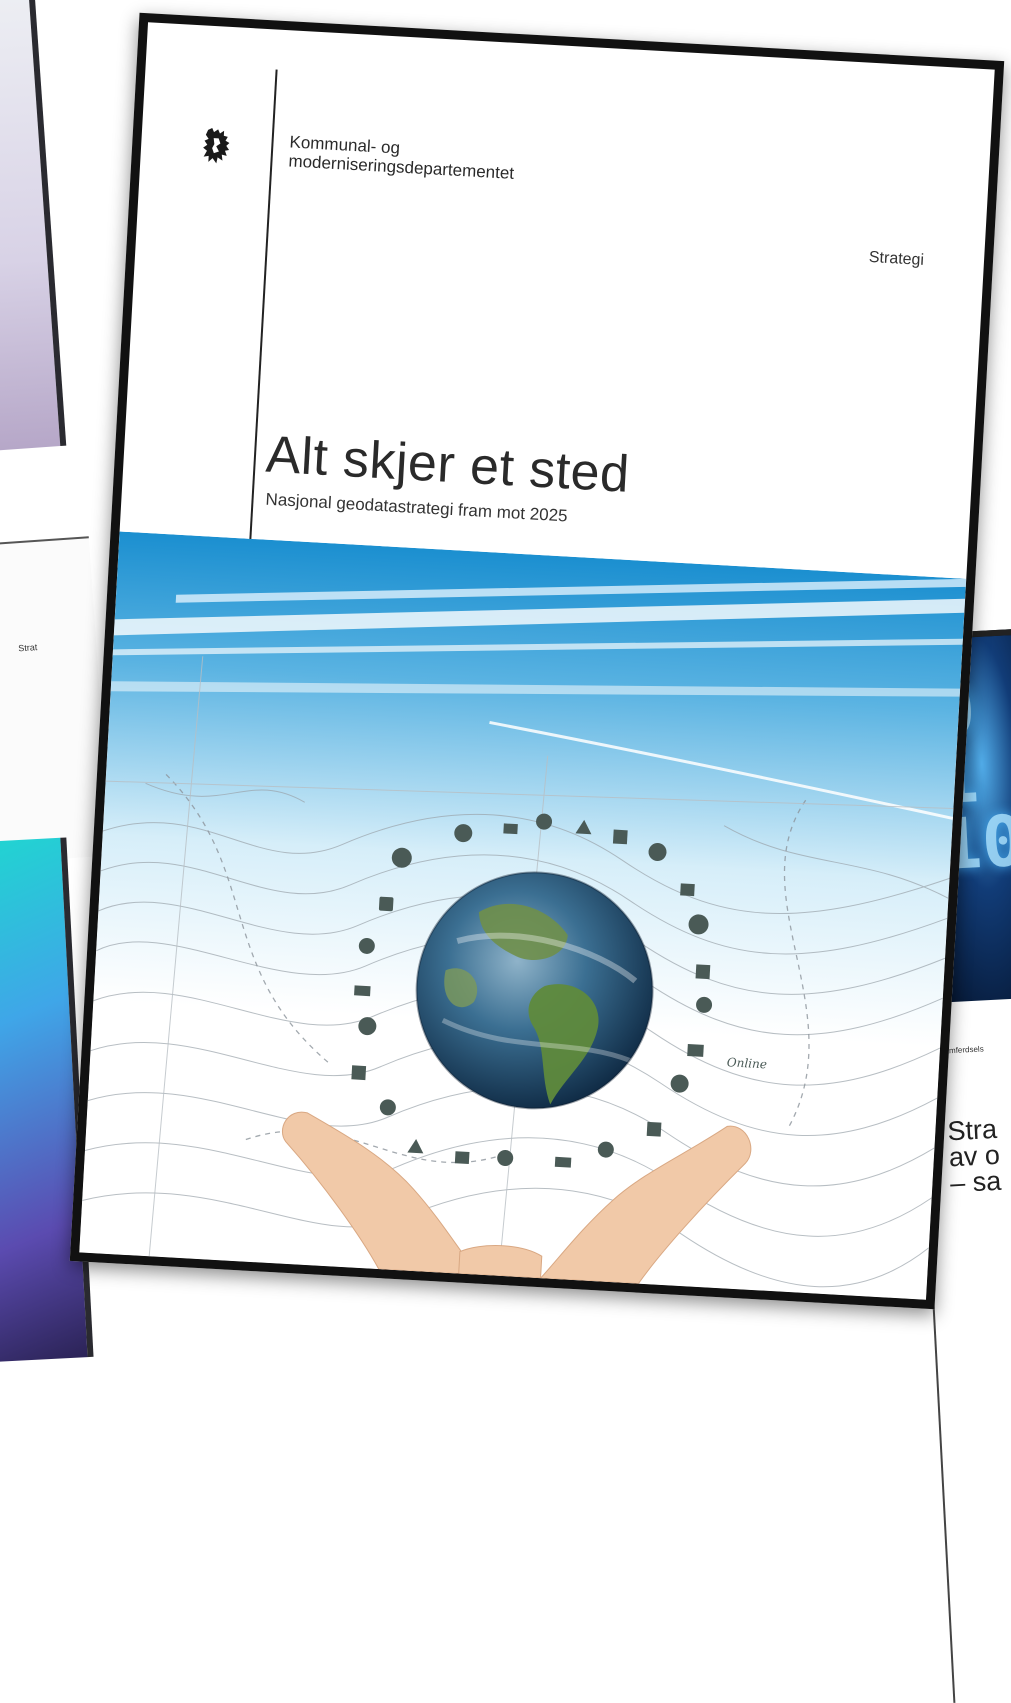 Image resolution: width=1011 pixels, height=1703 pixels. What do you see at coordinates (27, 648) in the screenshot?
I see `background-document-label: Strat` at bounding box center [27, 648].